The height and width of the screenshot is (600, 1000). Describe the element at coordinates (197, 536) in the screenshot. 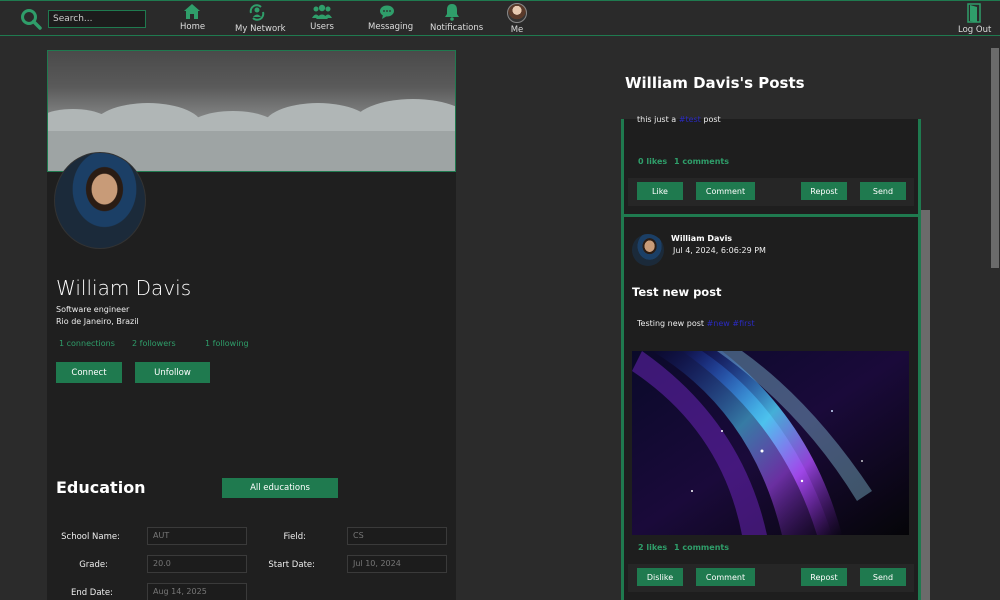

I see `school-name-field: AUT` at that location.